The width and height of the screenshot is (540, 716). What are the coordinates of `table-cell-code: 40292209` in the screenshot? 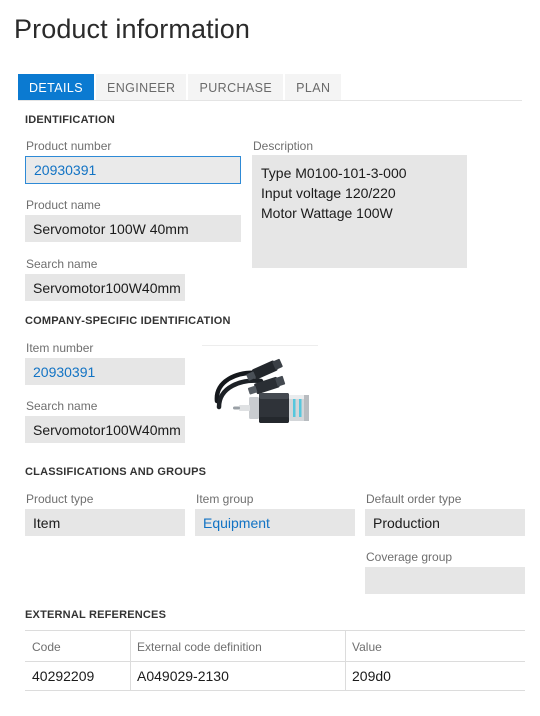 It's located at (63, 676).